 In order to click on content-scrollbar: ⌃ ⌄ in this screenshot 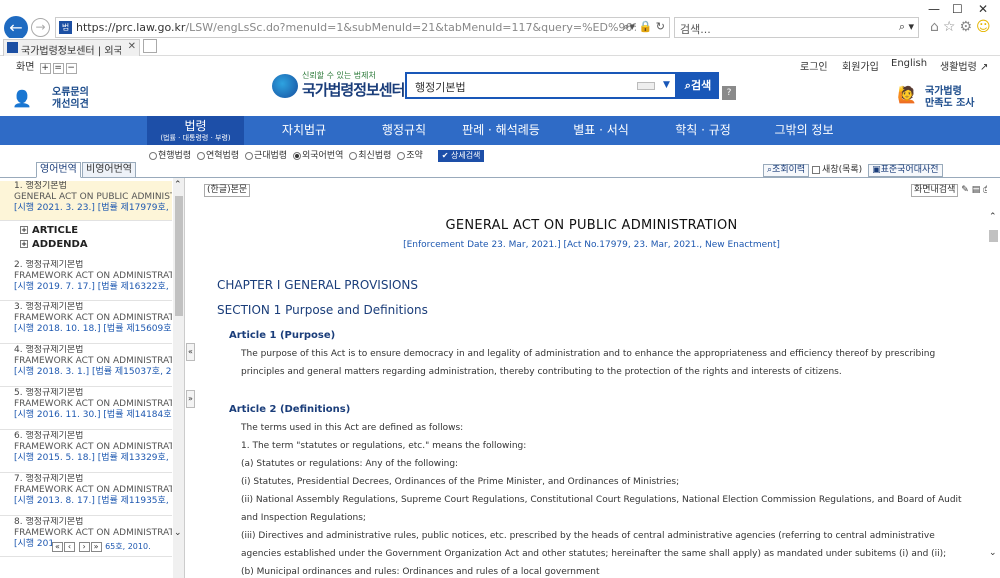, I will do `click(993, 394)`.